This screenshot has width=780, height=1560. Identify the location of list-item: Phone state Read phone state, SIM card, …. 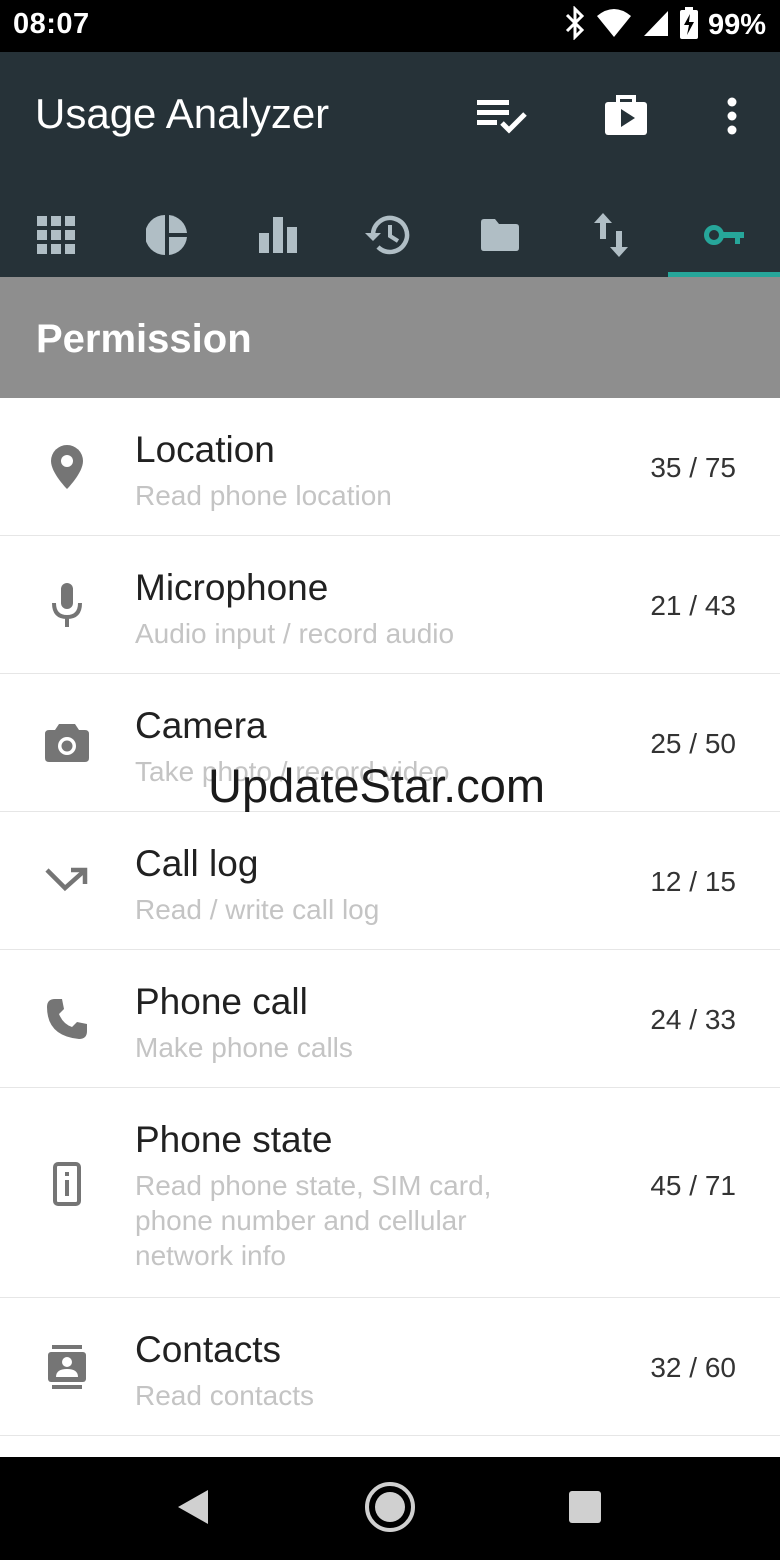
(390, 1193).